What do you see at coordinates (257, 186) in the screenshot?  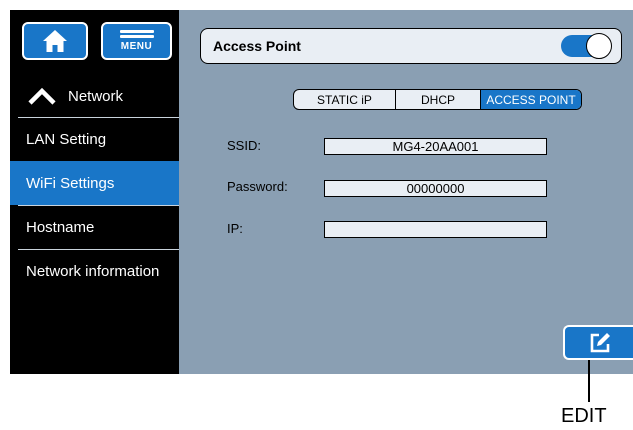 I see `password-label: Password:` at bounding box center [257, 186].